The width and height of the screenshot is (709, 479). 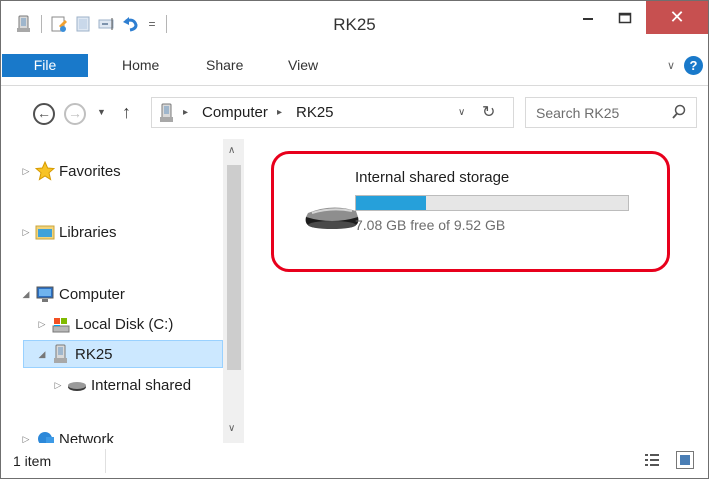 I want to click on help-icon: ?, so click(x=693, y=65).